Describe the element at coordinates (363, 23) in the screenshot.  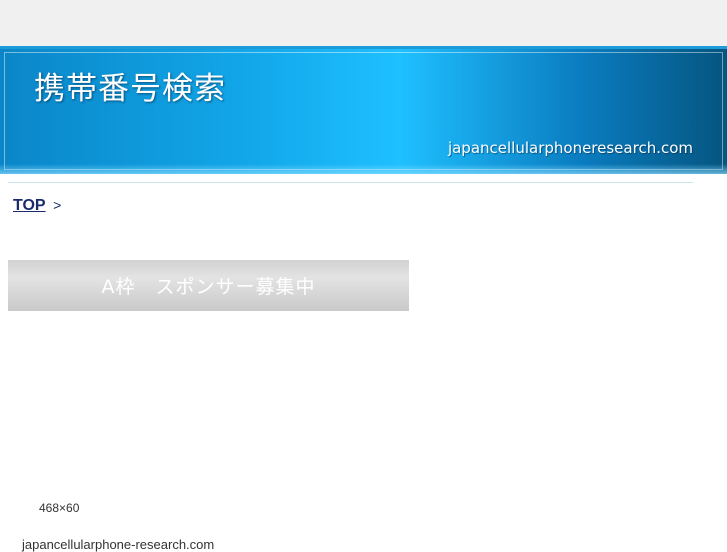
I see `browser-top-area` at that location.